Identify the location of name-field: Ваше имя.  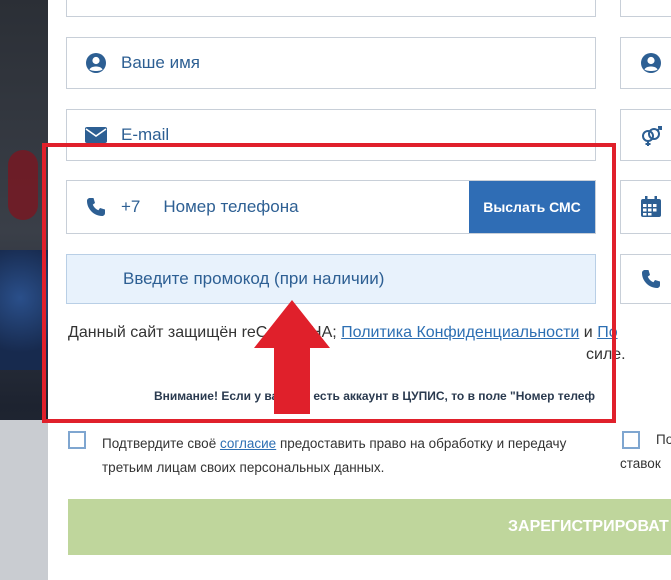
(331, 63).